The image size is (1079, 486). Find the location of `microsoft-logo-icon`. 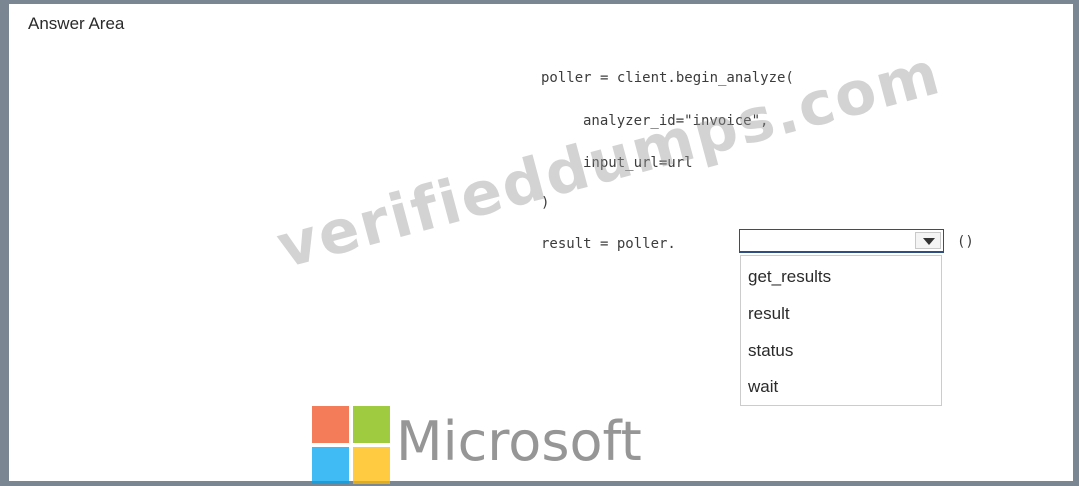

microsoft-logo-icon is located at coordinates (351, 445).